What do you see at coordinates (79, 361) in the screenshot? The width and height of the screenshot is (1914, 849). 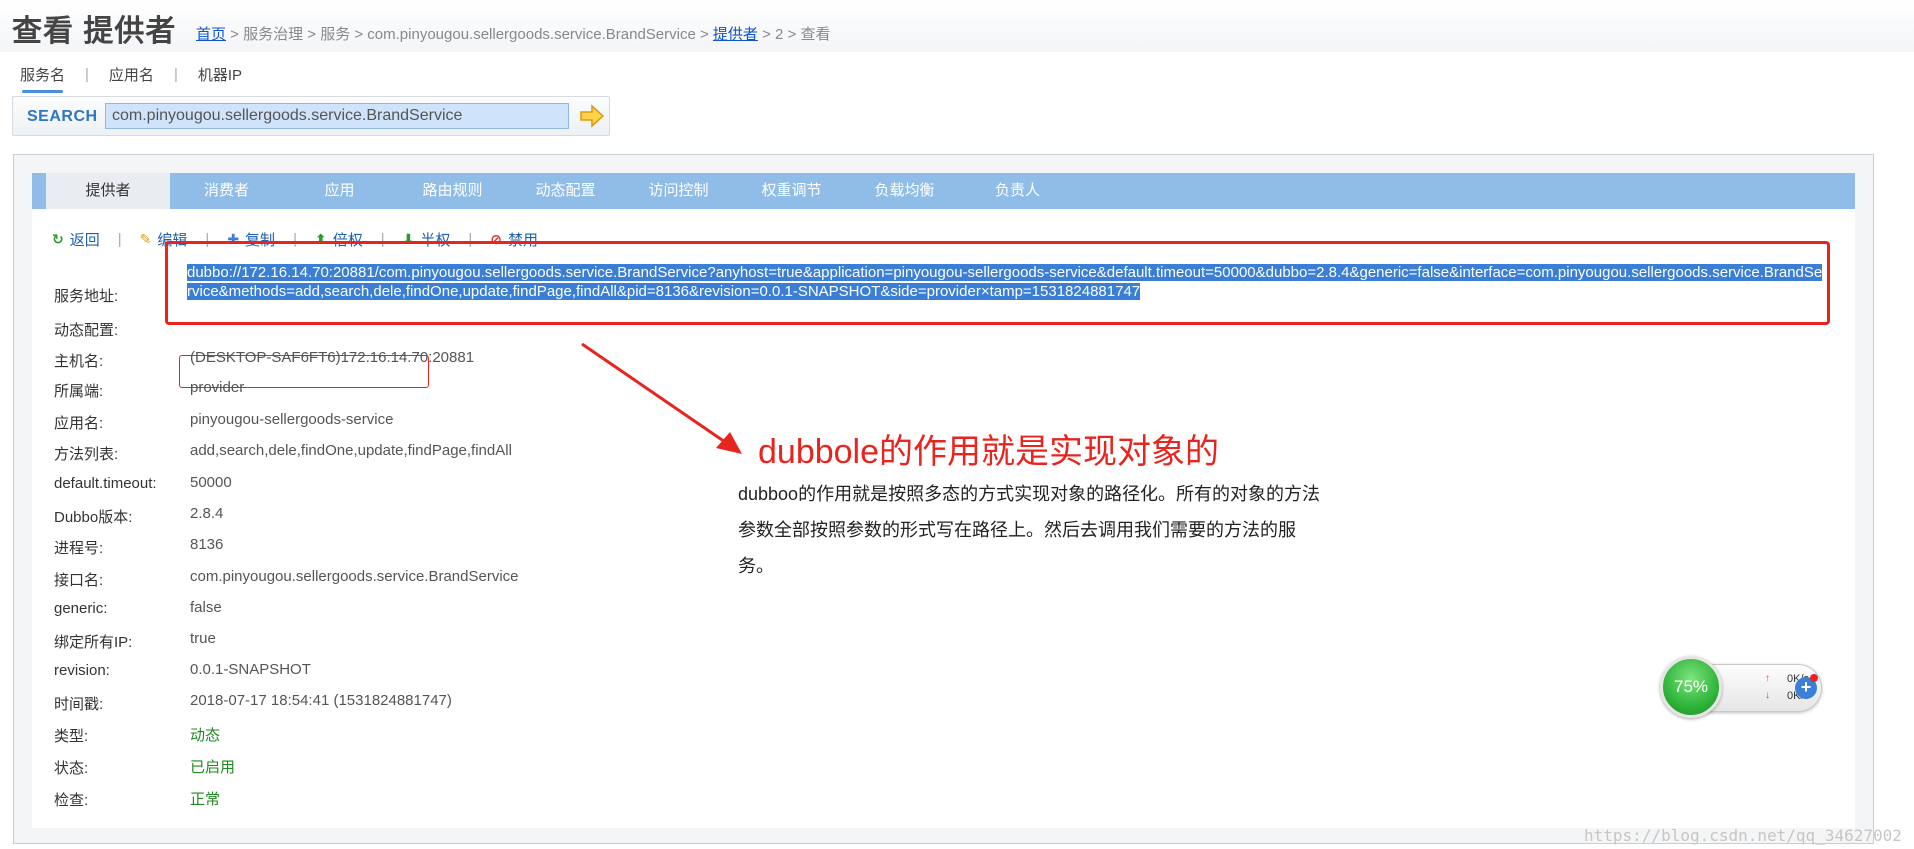 I see `host-label: 主机名:` at bounding box center [79, 361].